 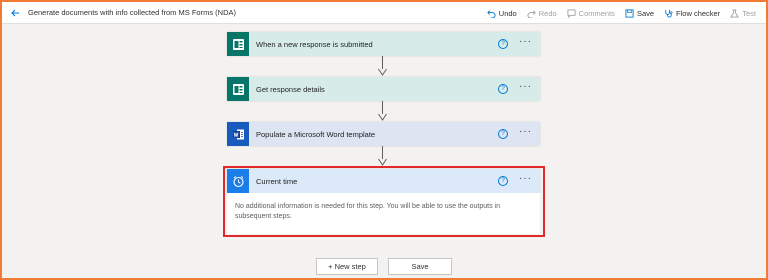 What do you see at coordinates (420, 266) in the screenshot?
I see `save-flow-button: Save` at bounding box center [420, 266].